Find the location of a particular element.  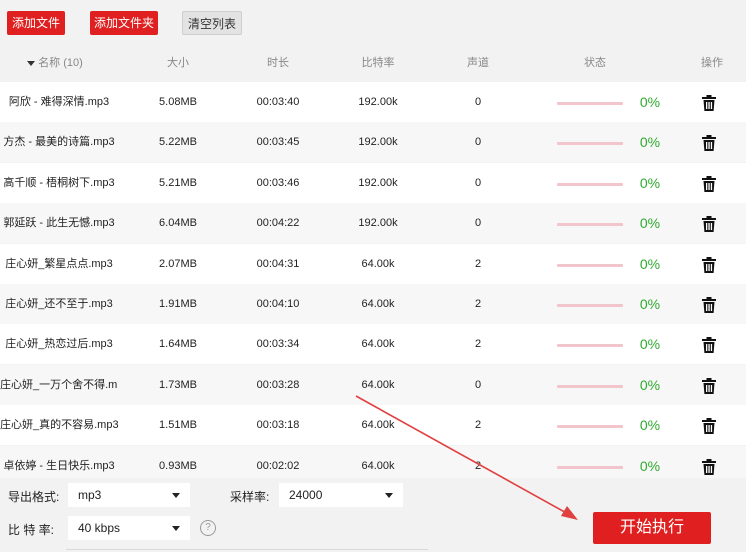

file-duration: 00:03:46 is located at coordinates (278, 182).